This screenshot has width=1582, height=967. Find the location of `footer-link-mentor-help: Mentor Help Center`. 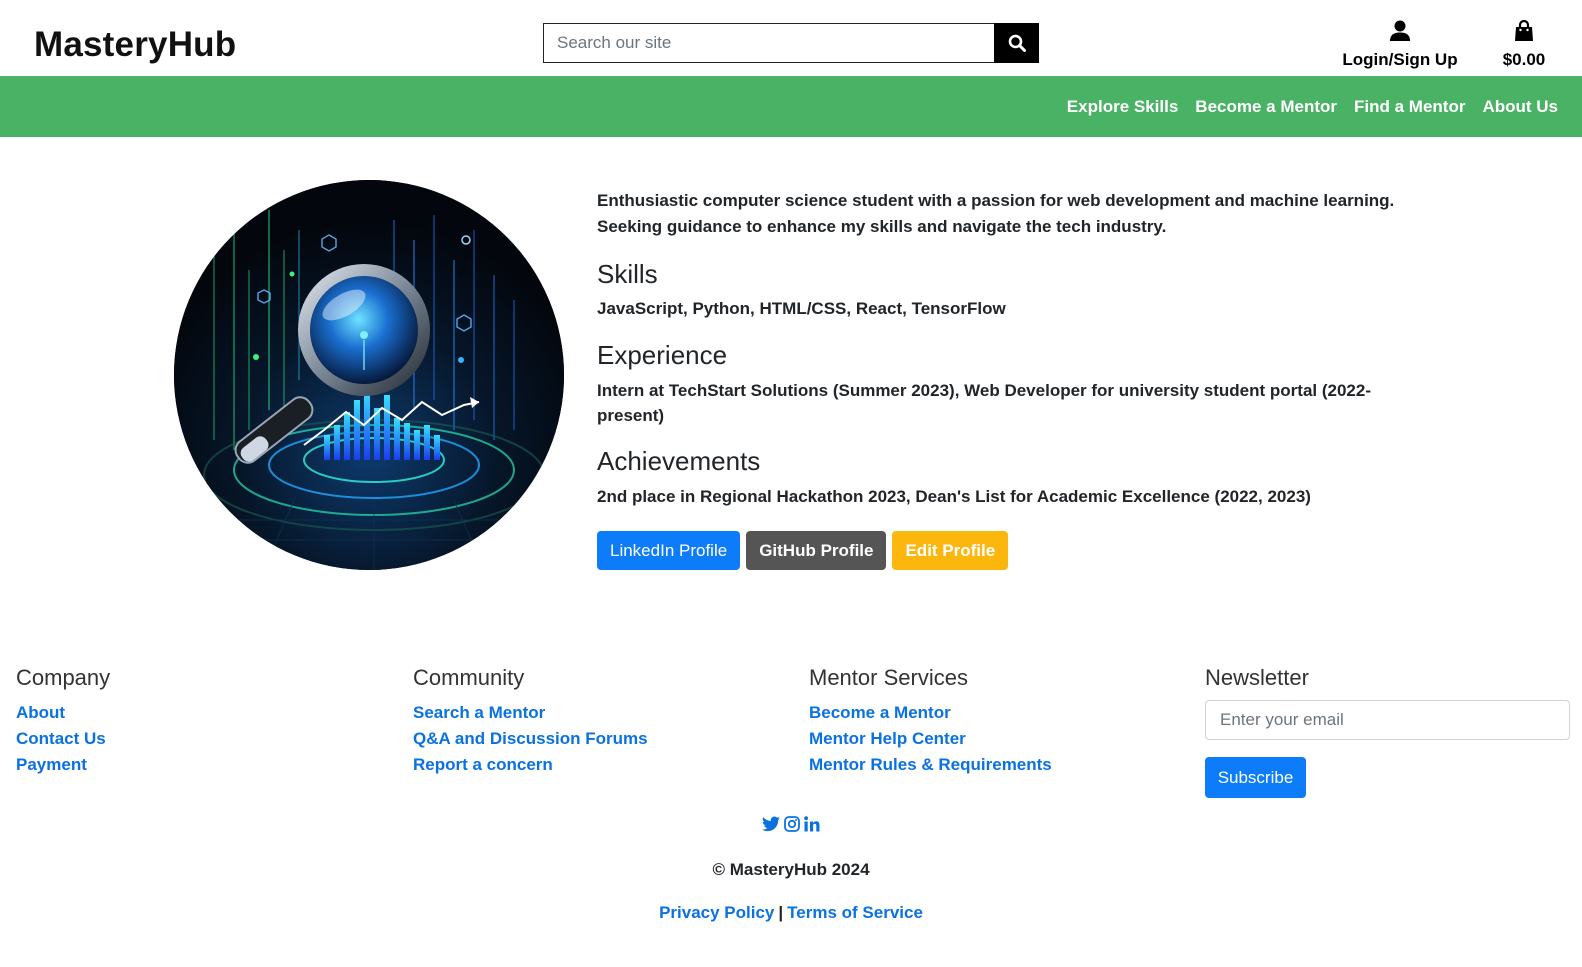

footer-link-mentor-help: Mentor Help Center is located at coordinates (930, 739).